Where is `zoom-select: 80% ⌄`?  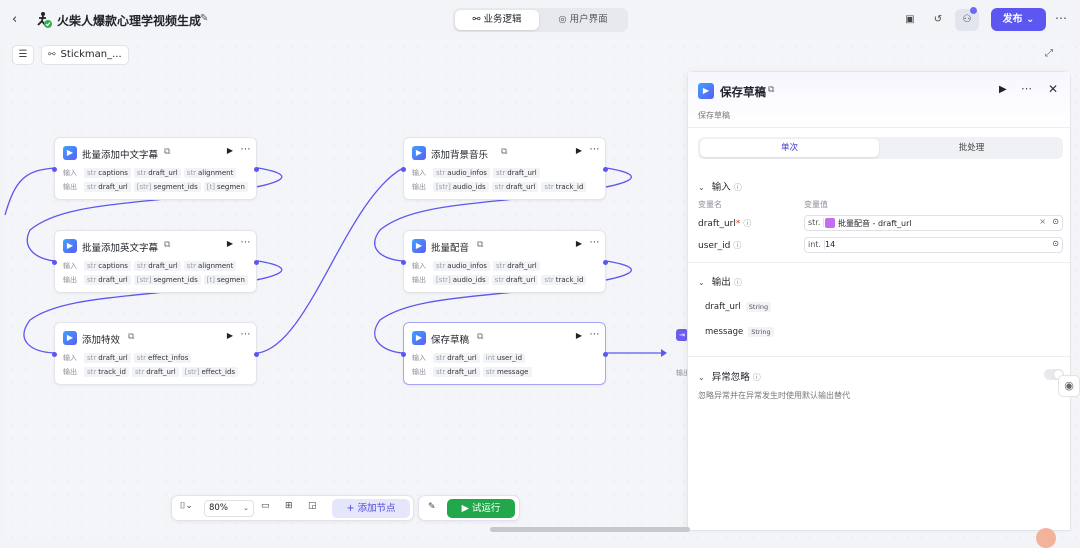 zoom-select: 80% ⌄ is located at coordinates (229, 508).